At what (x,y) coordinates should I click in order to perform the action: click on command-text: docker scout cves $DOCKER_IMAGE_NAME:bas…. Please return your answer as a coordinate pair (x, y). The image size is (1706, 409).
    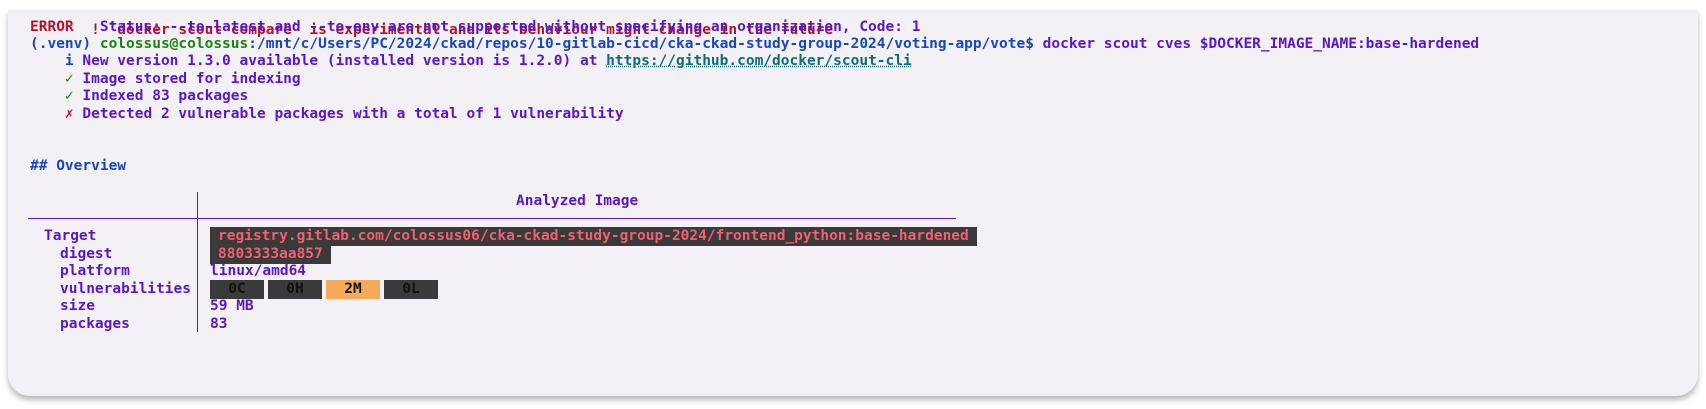
    Looking at the image, I should click on (1256, 44).